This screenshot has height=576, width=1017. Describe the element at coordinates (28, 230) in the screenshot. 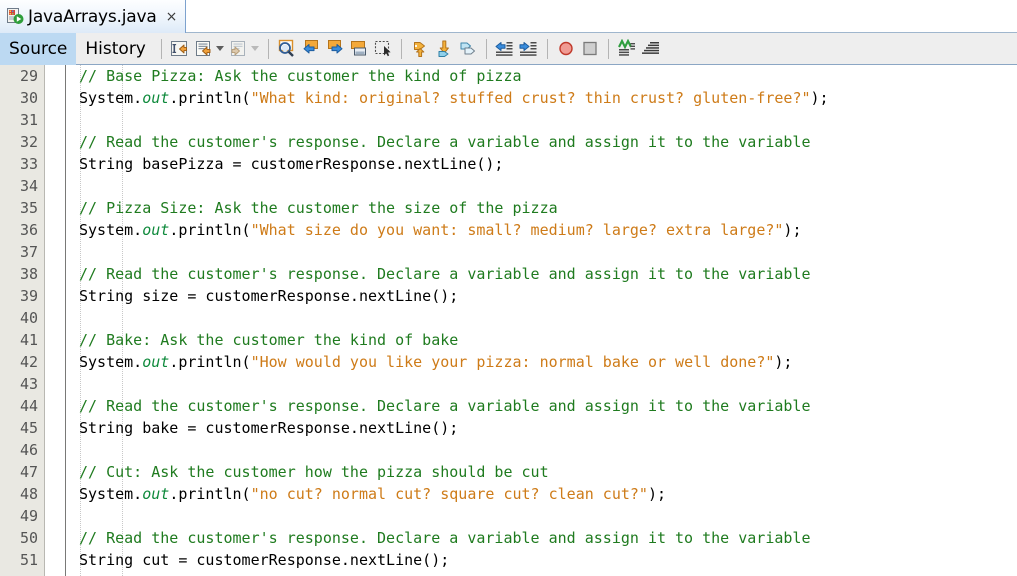

I see `line-number: 36` at that location.